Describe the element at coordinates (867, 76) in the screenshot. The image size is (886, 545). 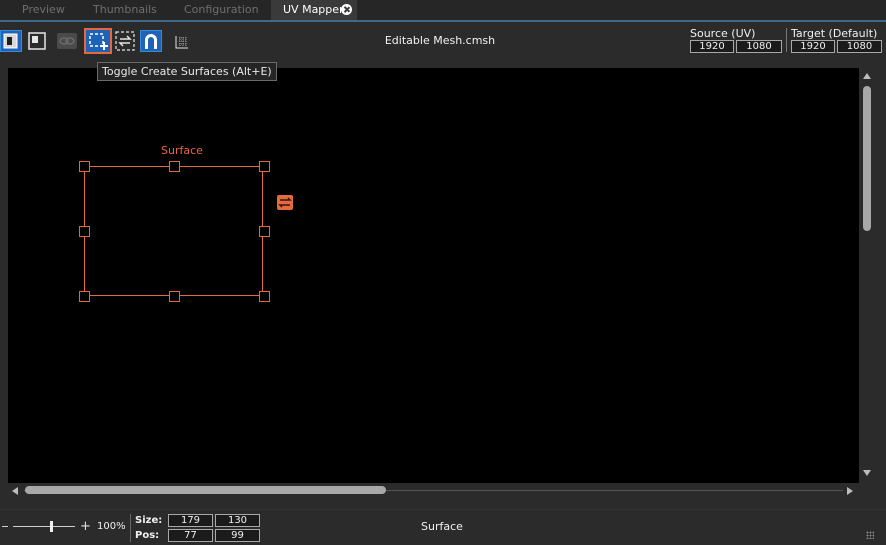
I see `scroll-up-icon` at that location.